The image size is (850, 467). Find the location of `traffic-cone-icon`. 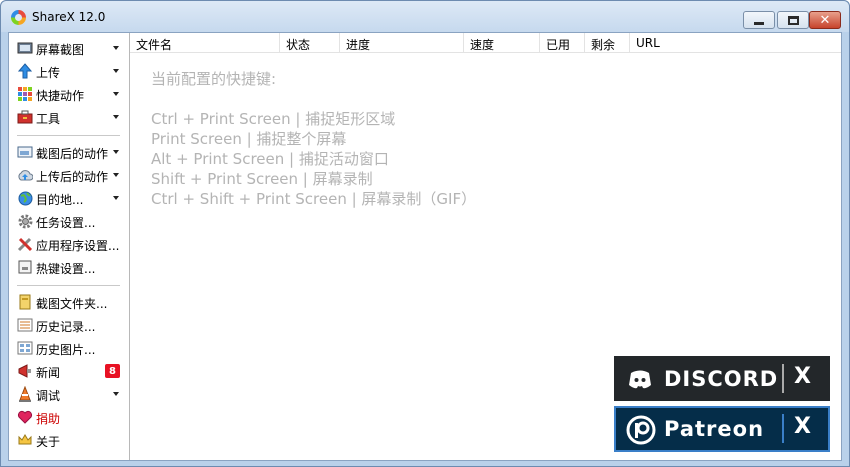

traffic-cone-icon is located at coordinates (25, 394).